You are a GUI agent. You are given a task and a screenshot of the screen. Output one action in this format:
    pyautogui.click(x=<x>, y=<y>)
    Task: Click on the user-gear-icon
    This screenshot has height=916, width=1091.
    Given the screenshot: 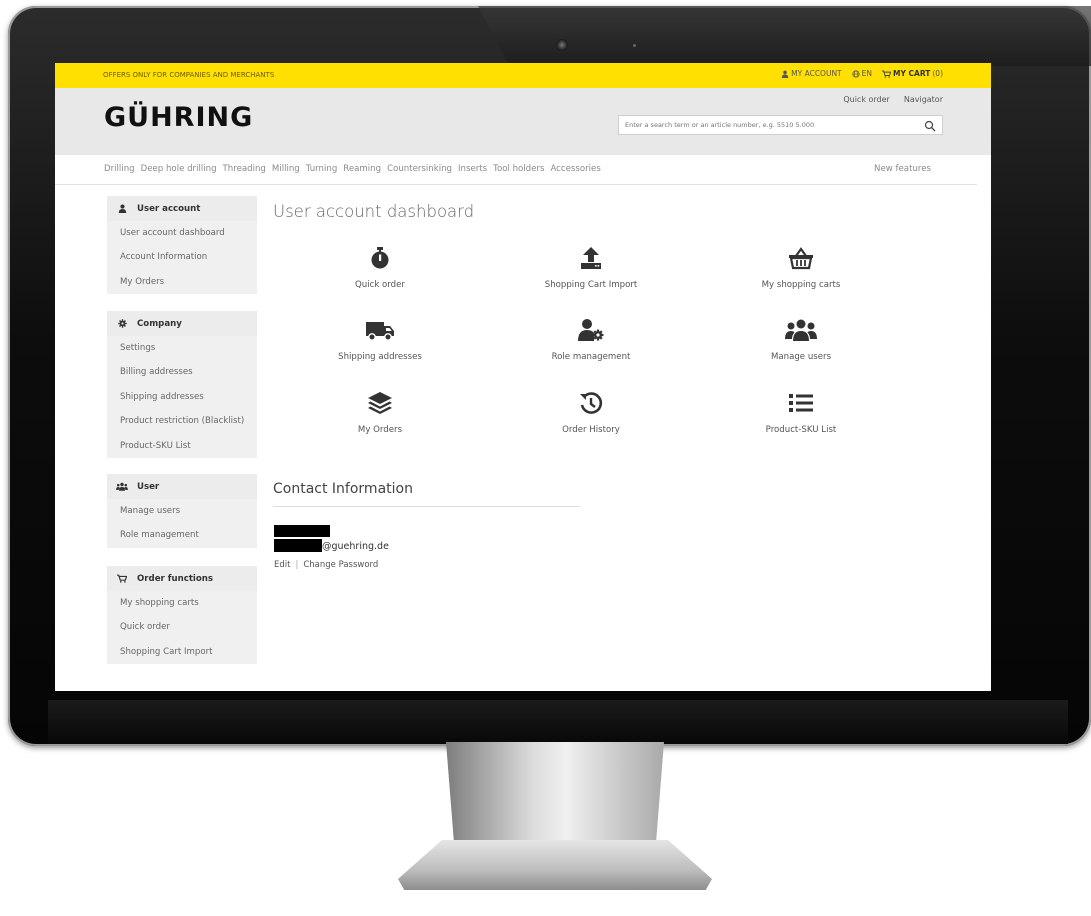 What is the action you would take?
    pyautogui.click(x=591, y=330)
    